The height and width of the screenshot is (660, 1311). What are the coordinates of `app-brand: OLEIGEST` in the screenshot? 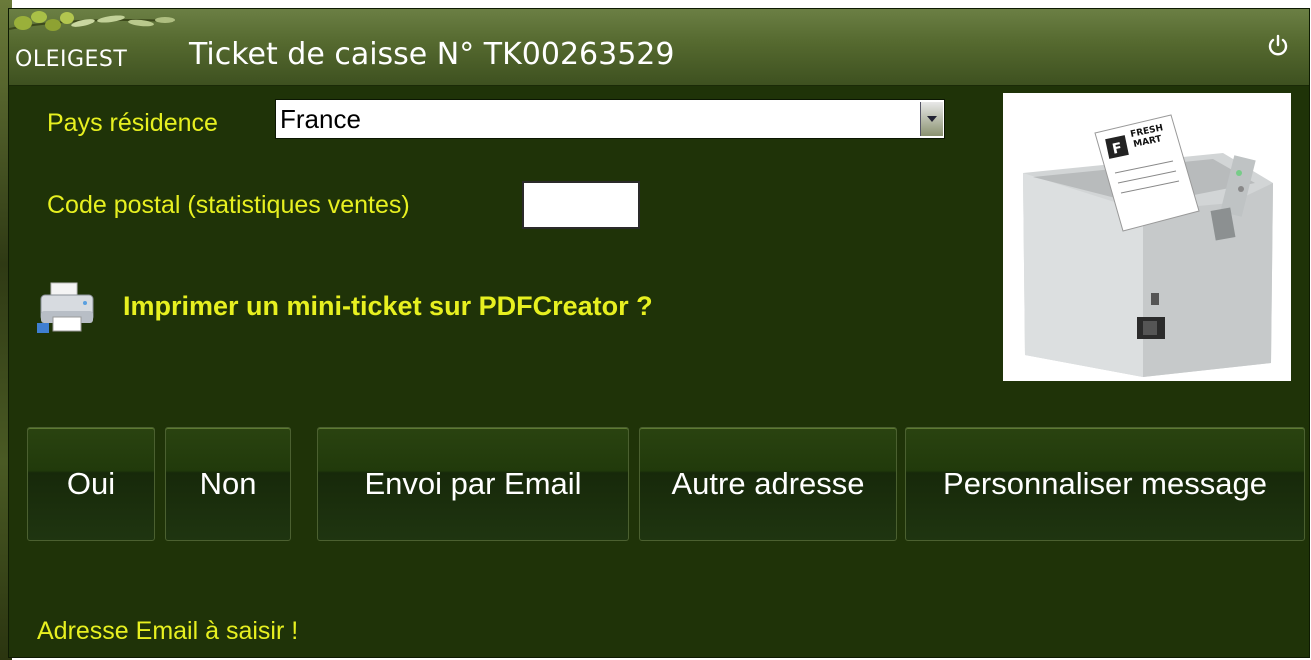 It's located at (71, 59).